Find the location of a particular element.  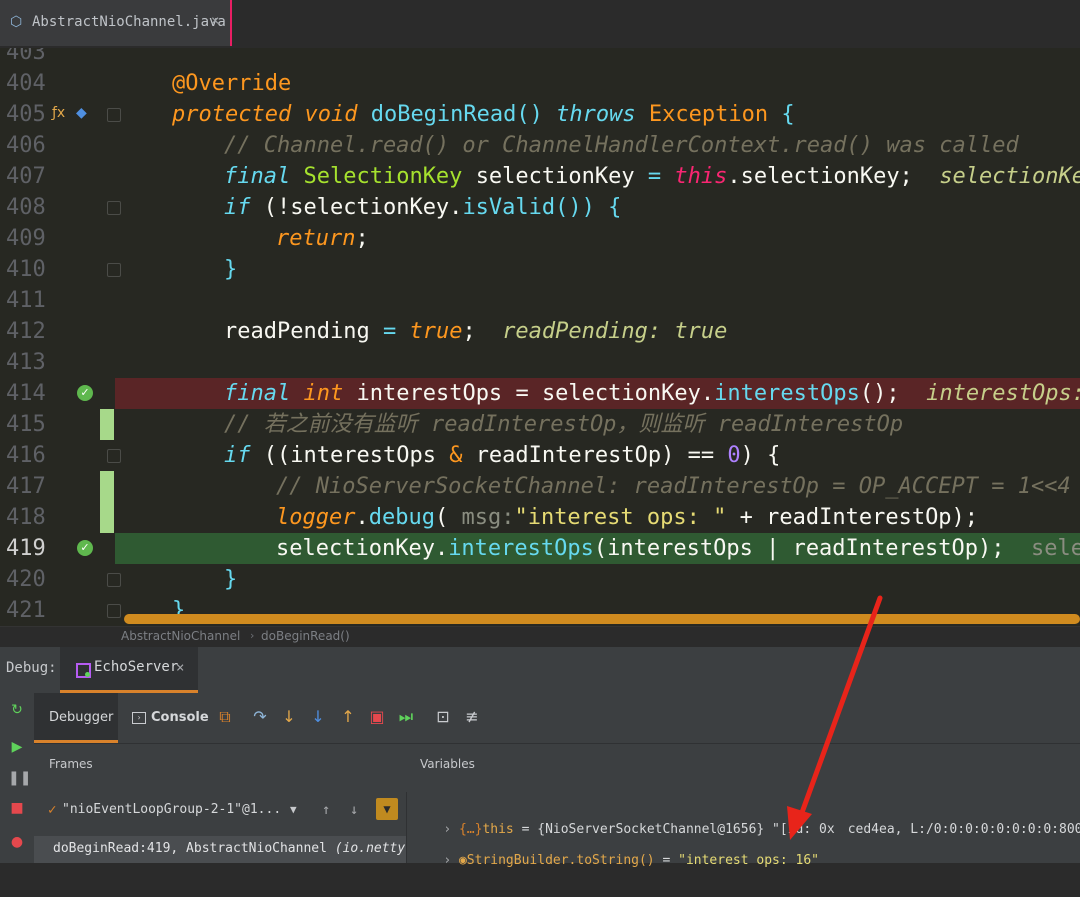

tab-console: Console is located at coordinates (180, 717).